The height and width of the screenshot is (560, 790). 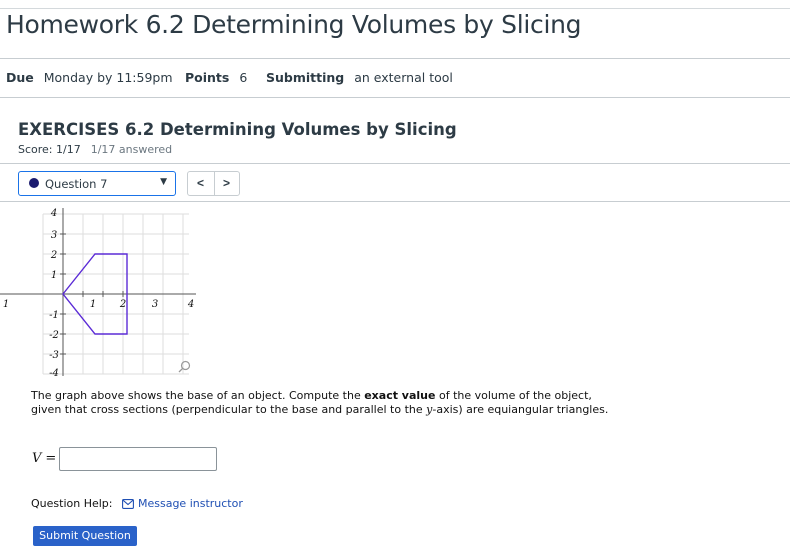 I want to click on points-label: Points, so click(x=207, y=77).